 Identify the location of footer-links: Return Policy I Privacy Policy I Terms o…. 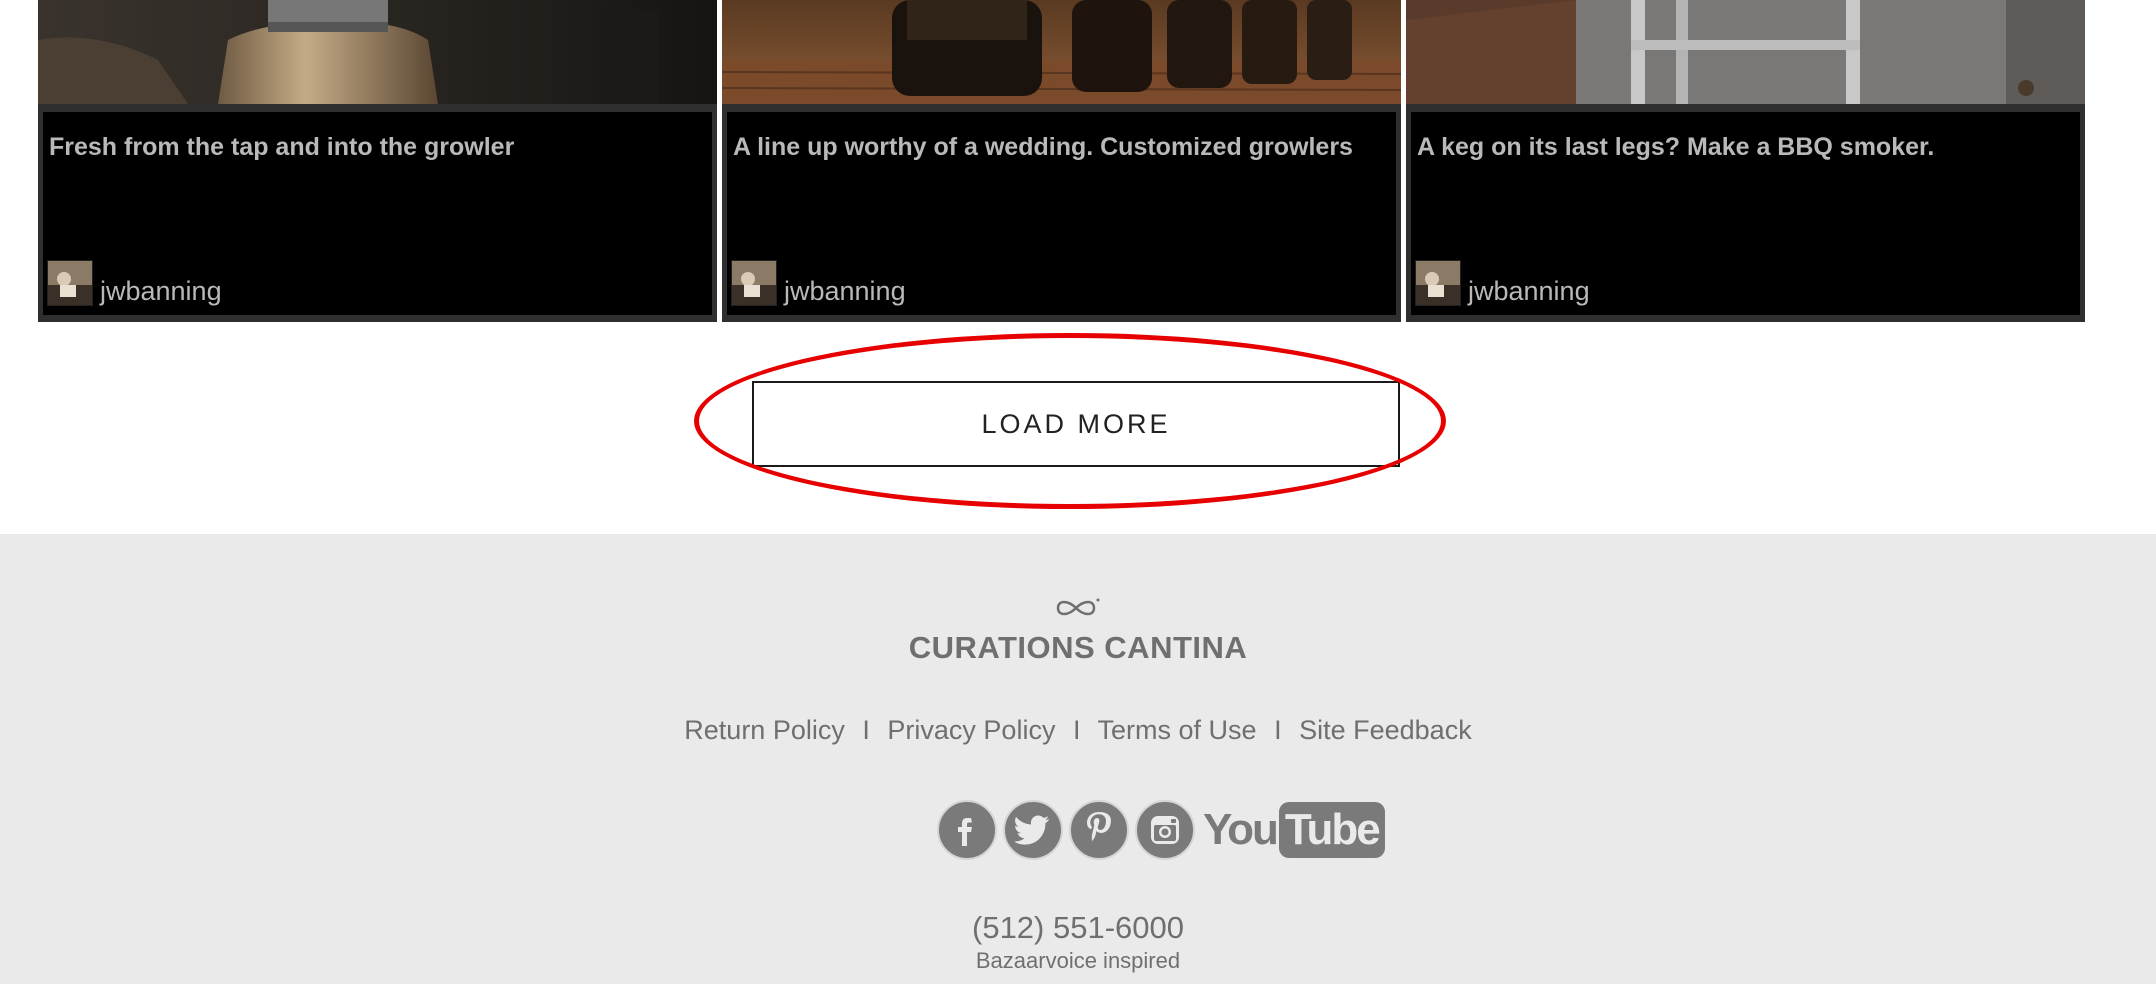
(1078, 730).